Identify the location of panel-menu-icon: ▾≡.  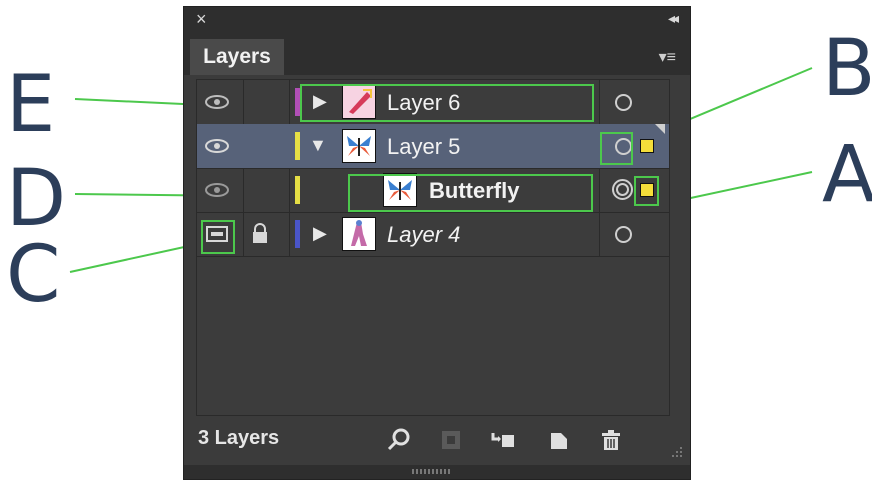
(667, 57).